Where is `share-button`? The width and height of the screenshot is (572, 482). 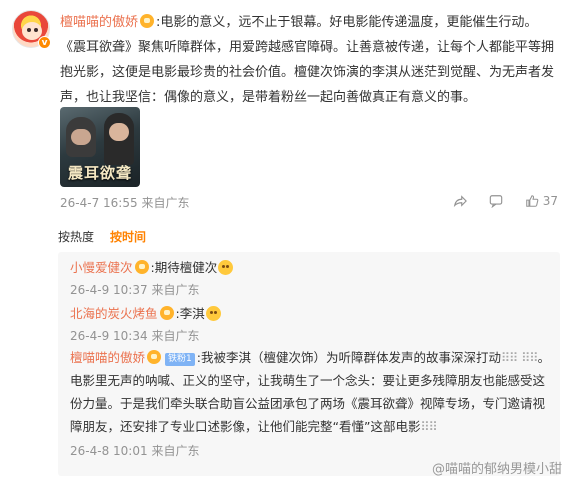 share-button is located at coordinates (460, 201).